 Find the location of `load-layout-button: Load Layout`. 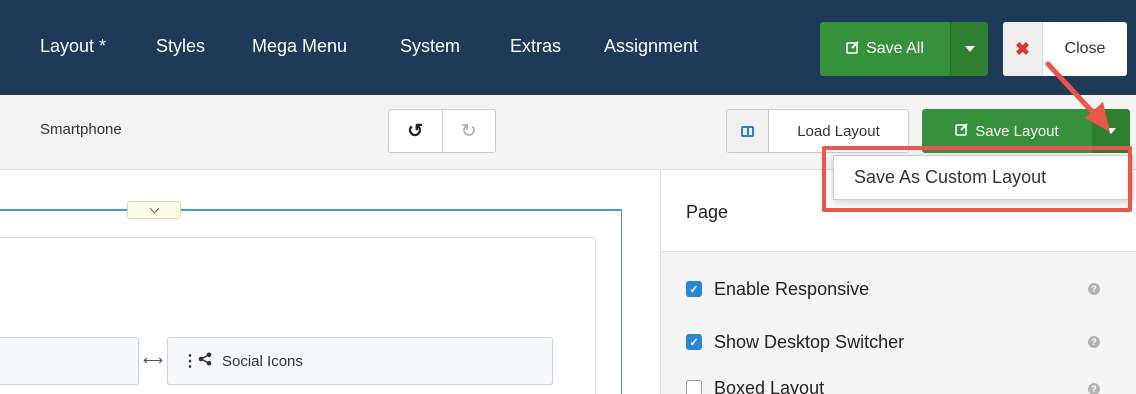

load-layout-button: Load Layout is located at coordinates (817, 131).